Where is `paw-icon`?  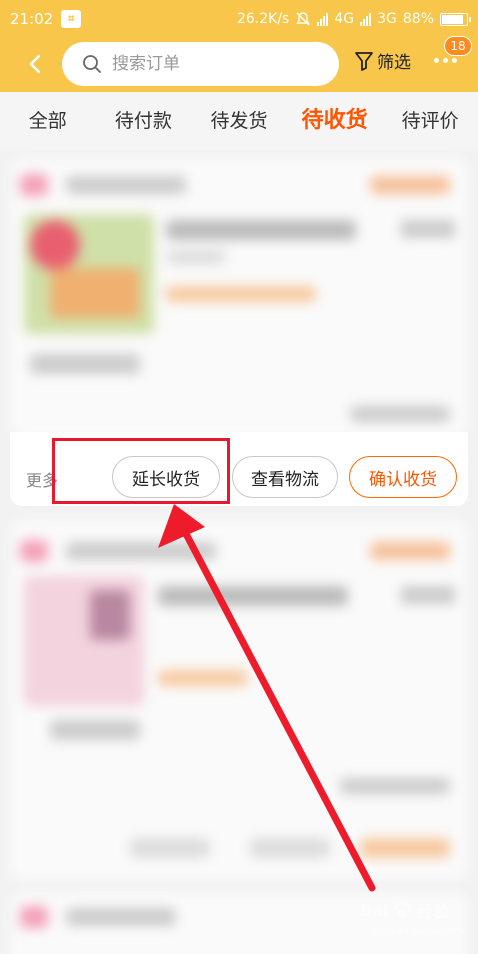
paw-icon is located at coordinates (402, 909).